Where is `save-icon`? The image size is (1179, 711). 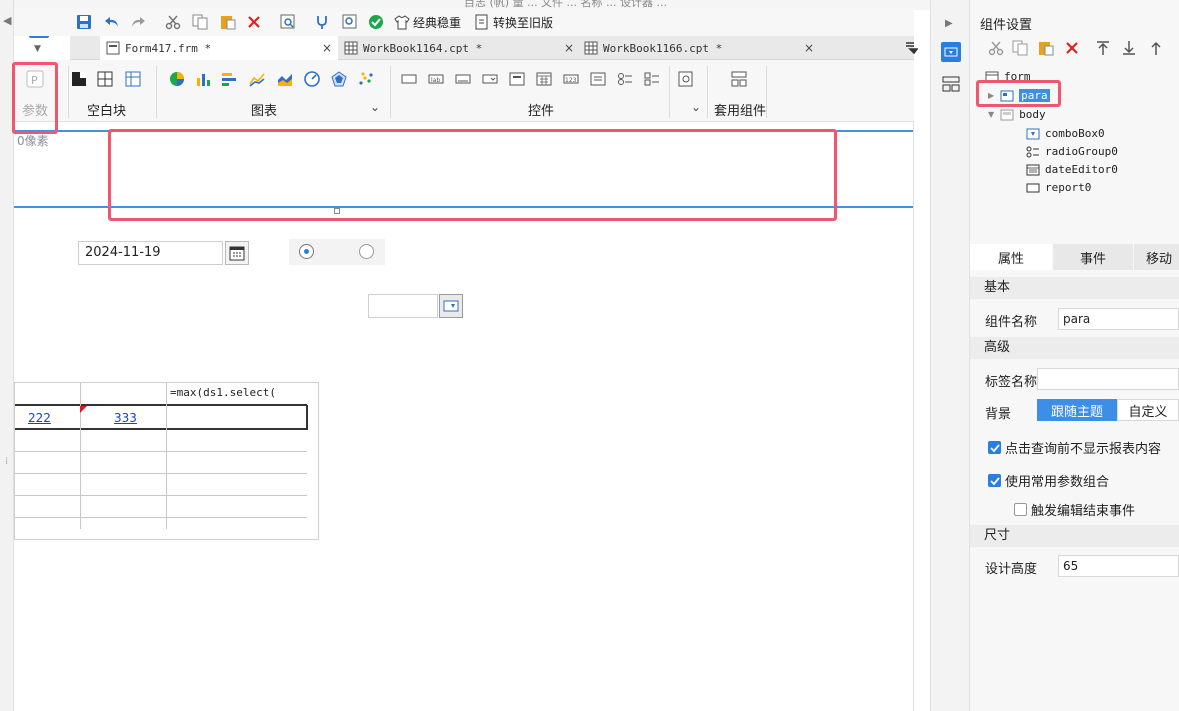 save-icon is located at coordinates (84, 22).